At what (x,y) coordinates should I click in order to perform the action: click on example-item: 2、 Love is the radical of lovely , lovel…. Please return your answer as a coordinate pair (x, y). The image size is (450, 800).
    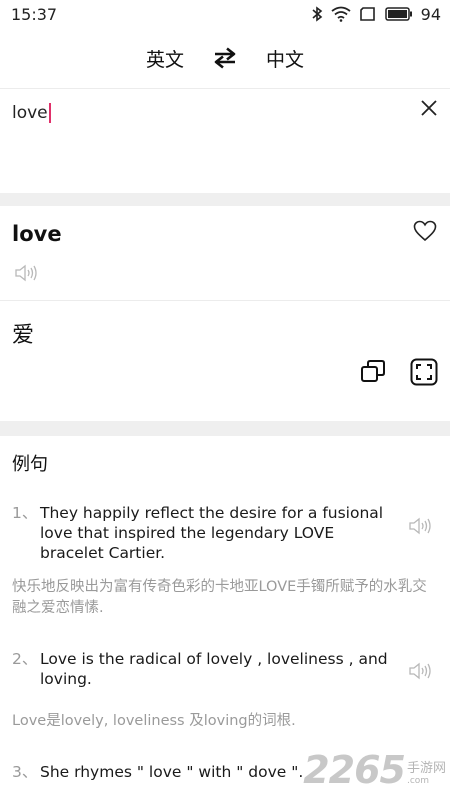
    Looking at the image, I should click on (222, 690).